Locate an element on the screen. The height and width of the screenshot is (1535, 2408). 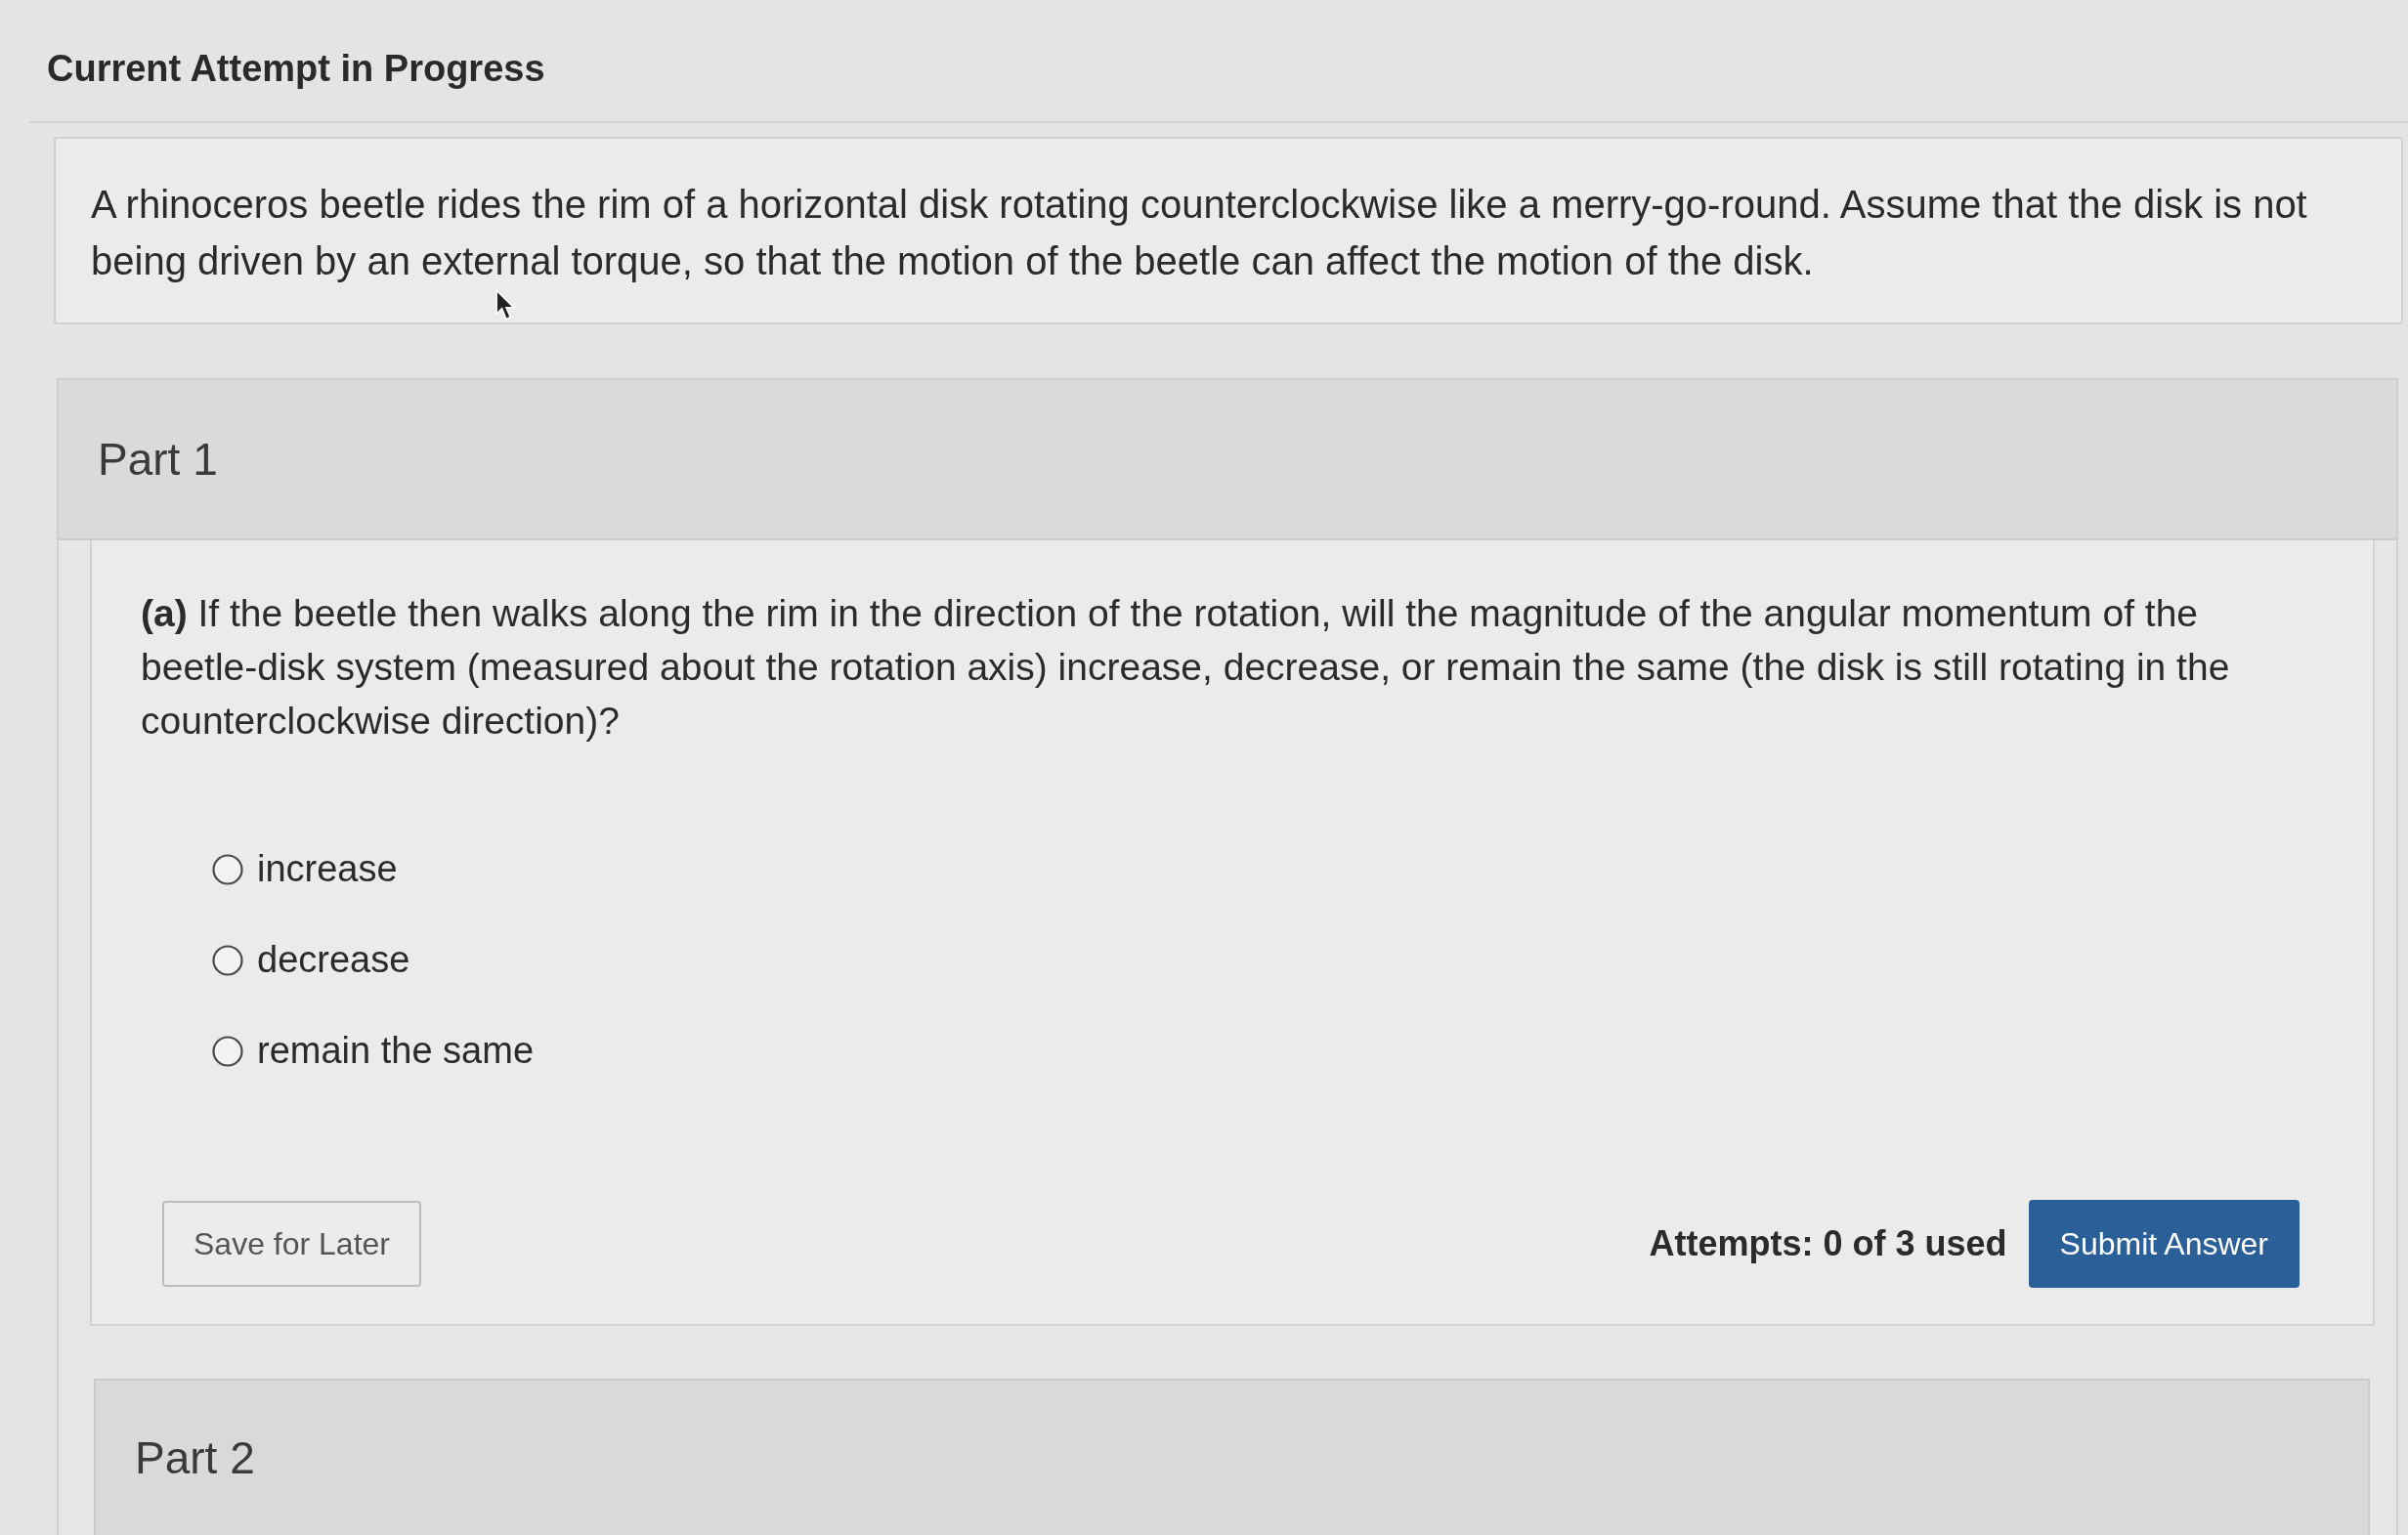
attempts-counter: Attempts: 0 of 3 used is located at coordinates (1828, 1243).